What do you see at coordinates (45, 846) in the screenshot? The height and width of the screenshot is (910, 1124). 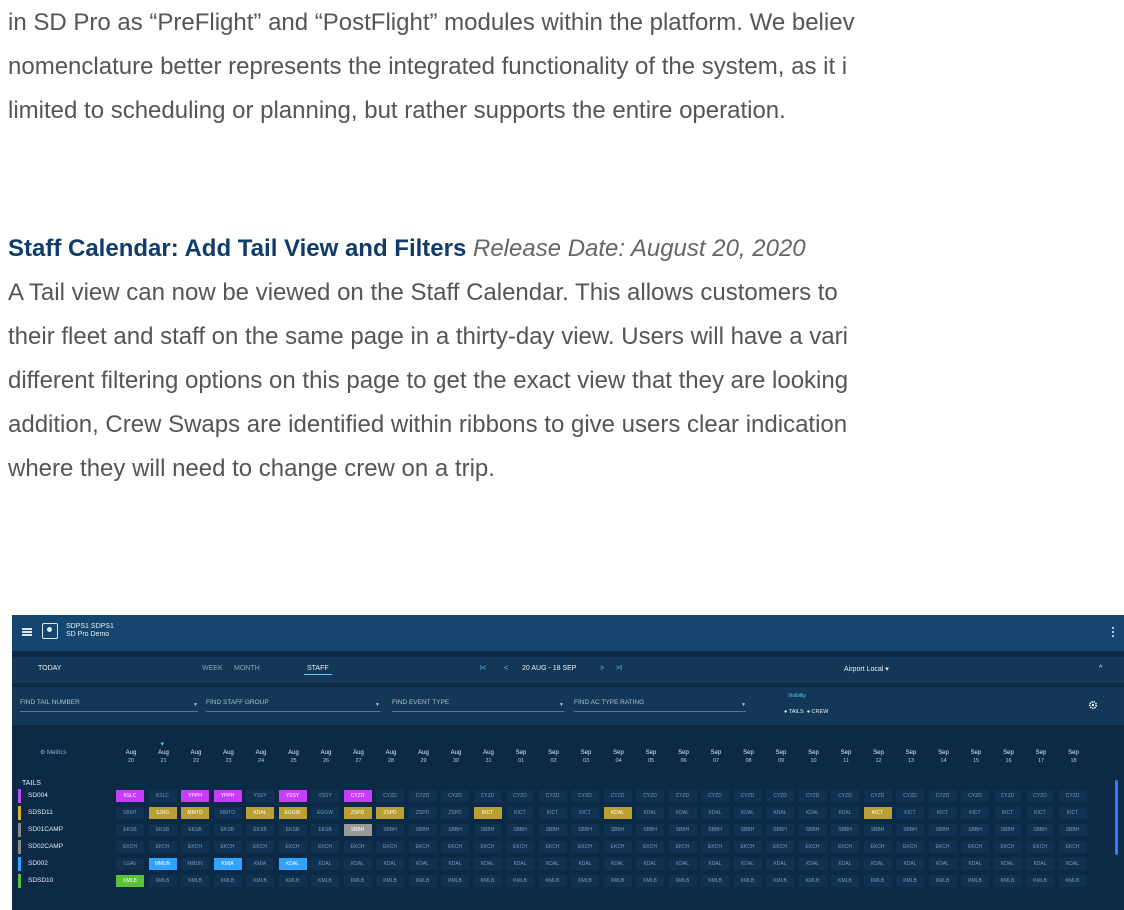 I see `tail-number: SD02CAMP` at bounding box center [45, 846].